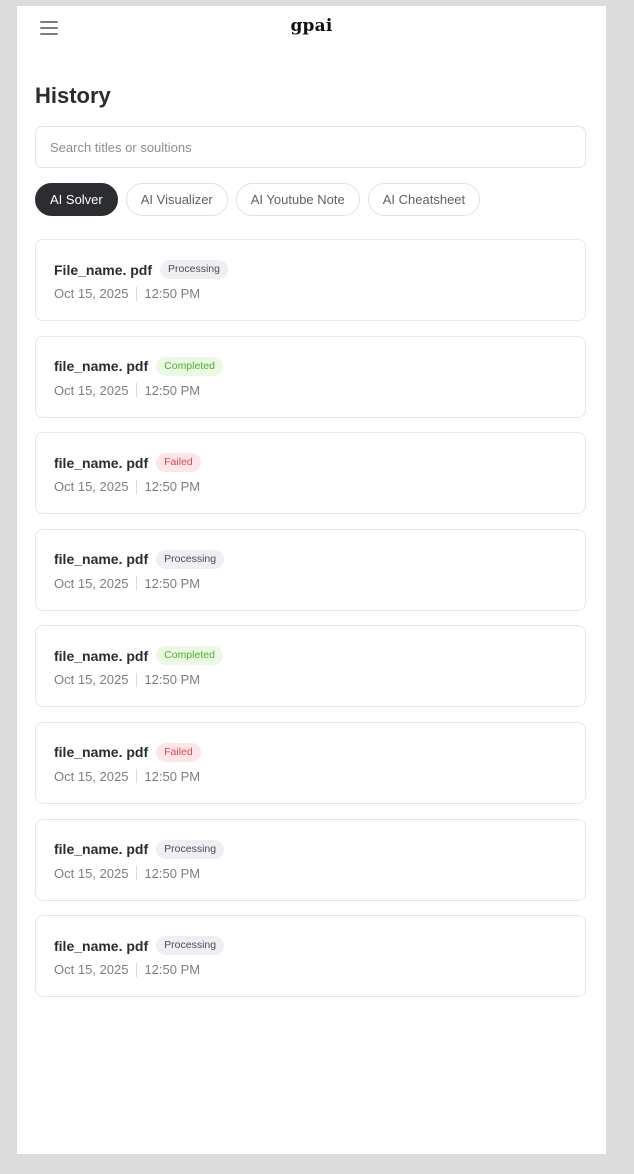 The width and height of the screenshot is (634, 1174). What do you see at coordinates (76, 199) in the screenshot?
I see `tab-ai-solver: AI Solver` at bounding box center [76, 199].